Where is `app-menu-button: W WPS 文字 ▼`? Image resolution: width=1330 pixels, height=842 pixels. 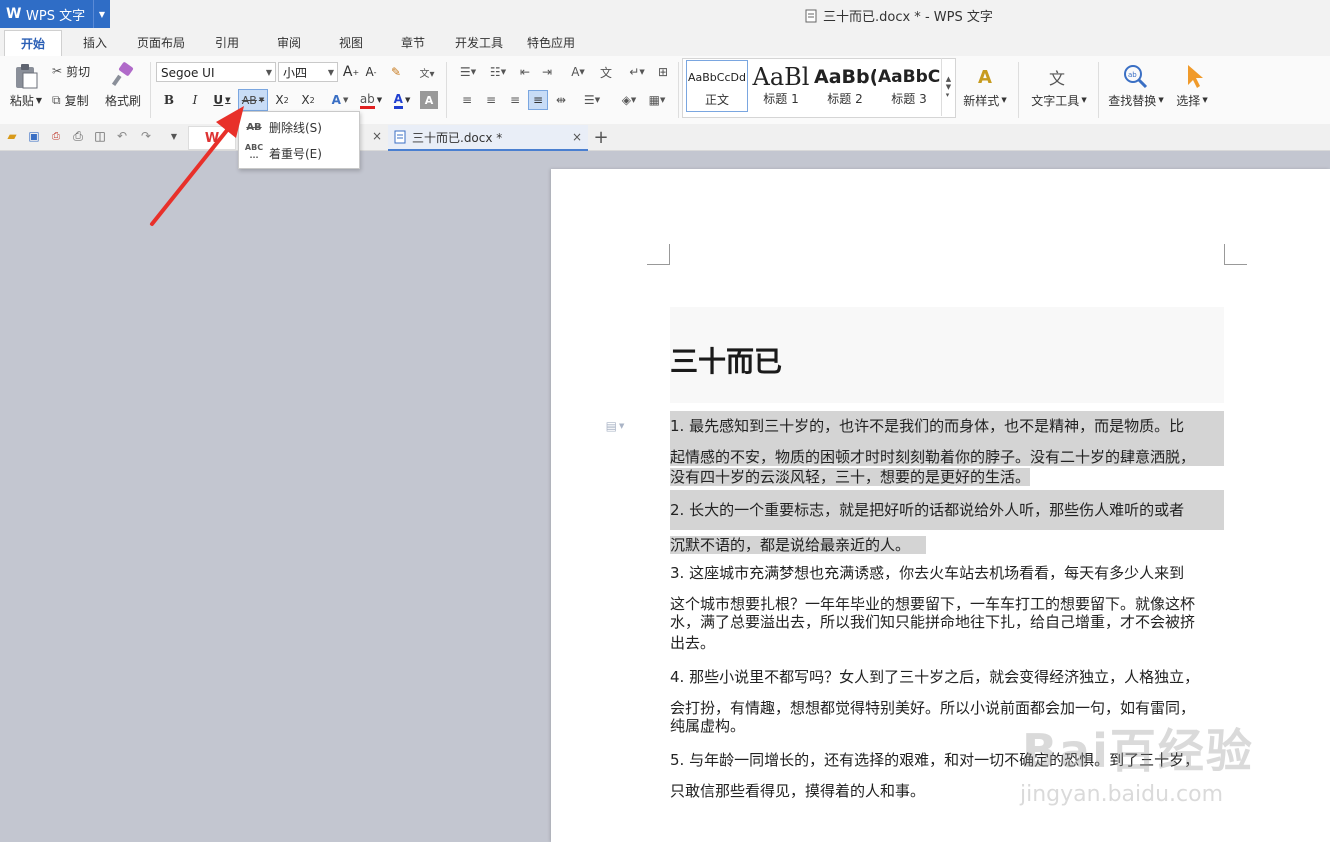
app-menu-button: W WPS 文字 ▼ is located at coordinates (55, 14).